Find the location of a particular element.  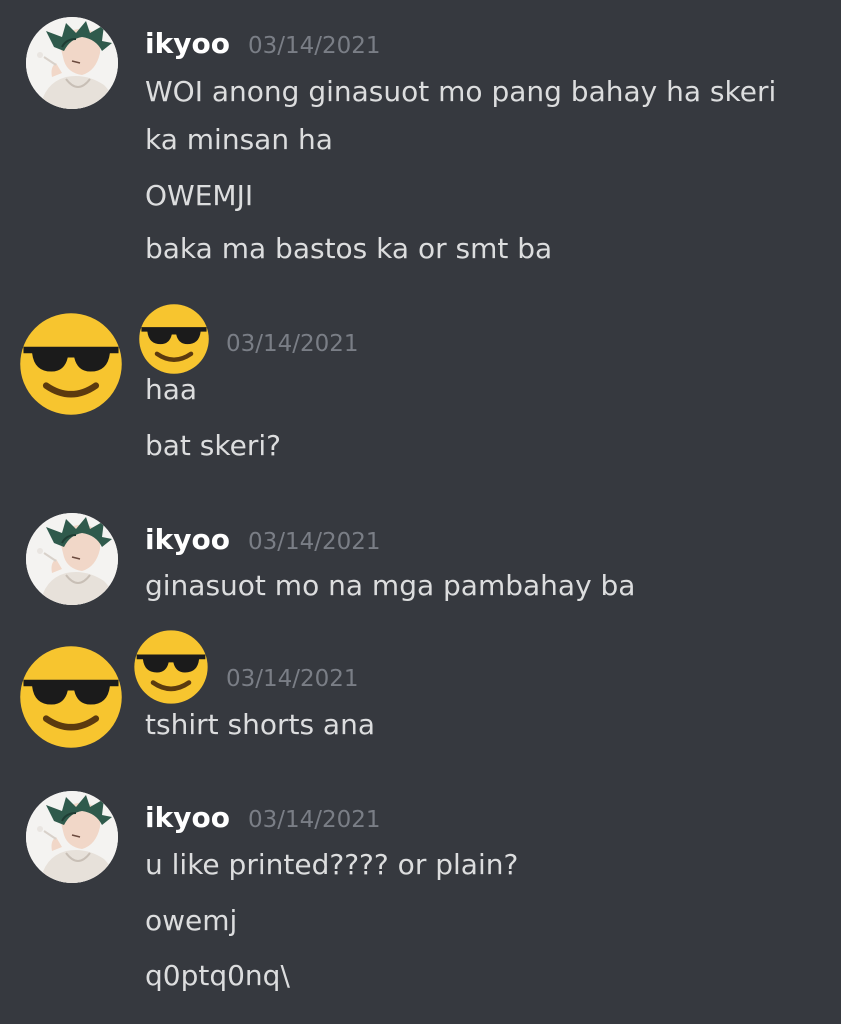

message-text: q0ptq0nq\ is located at coordinates (217, 975).